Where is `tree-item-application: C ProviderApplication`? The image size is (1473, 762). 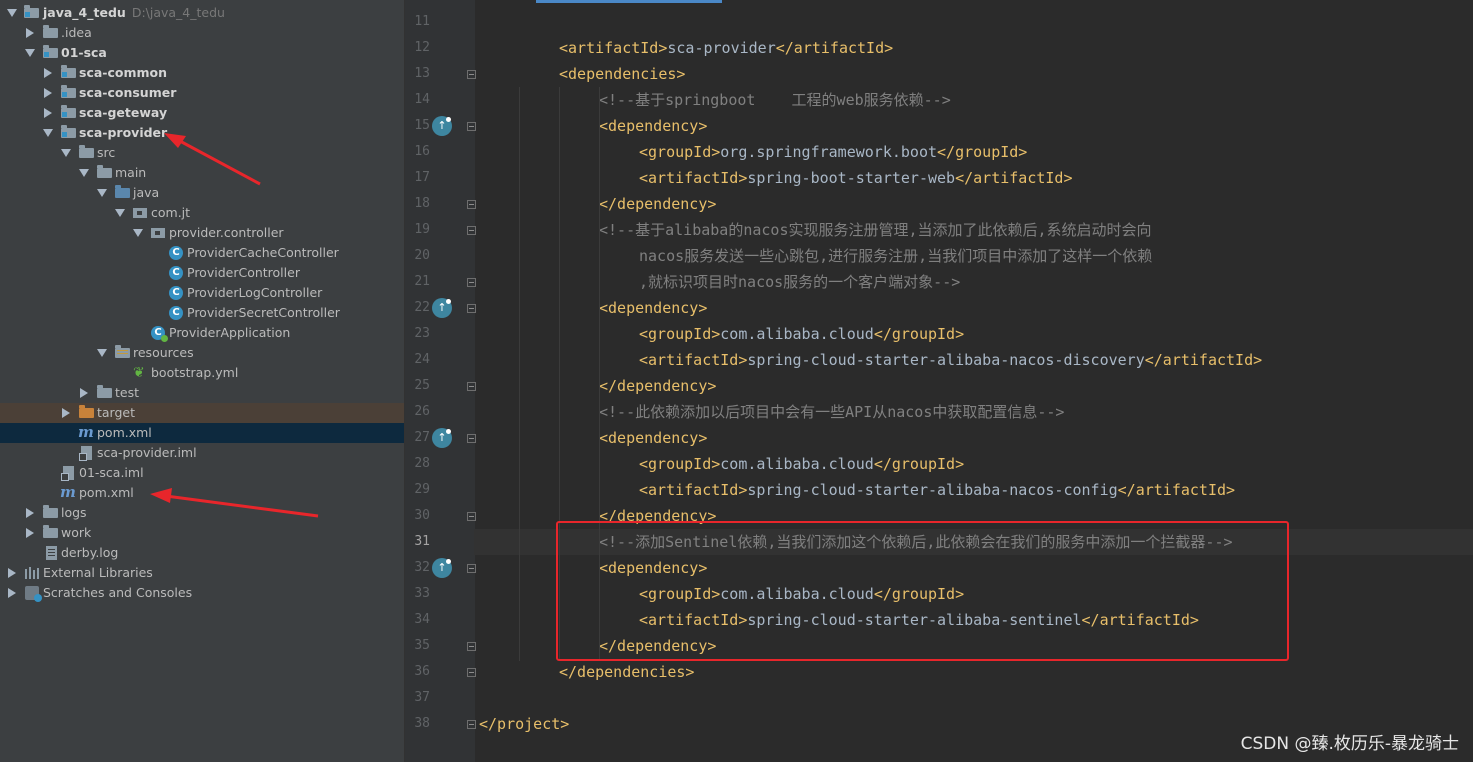
tree-item-application: C ProviderApplication is located at coordinates (202, 333).